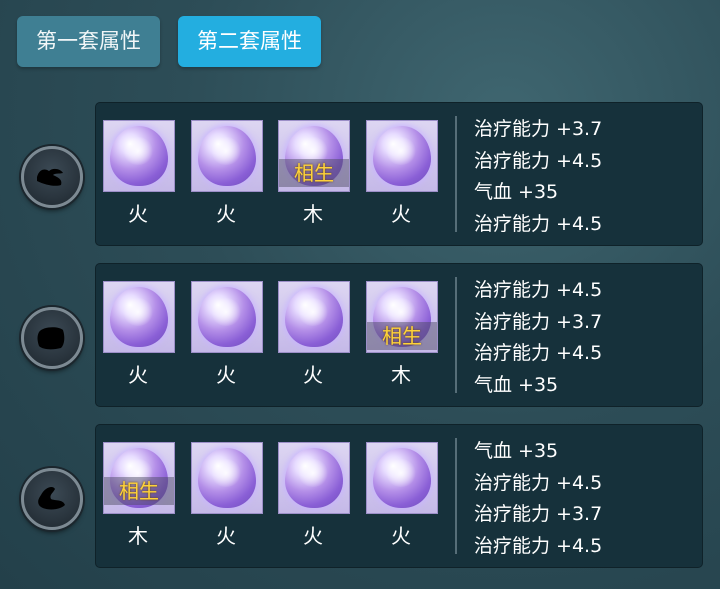 This screenshot has width=720, height=589. I want to click on helmet-icon, so click(52, 177).